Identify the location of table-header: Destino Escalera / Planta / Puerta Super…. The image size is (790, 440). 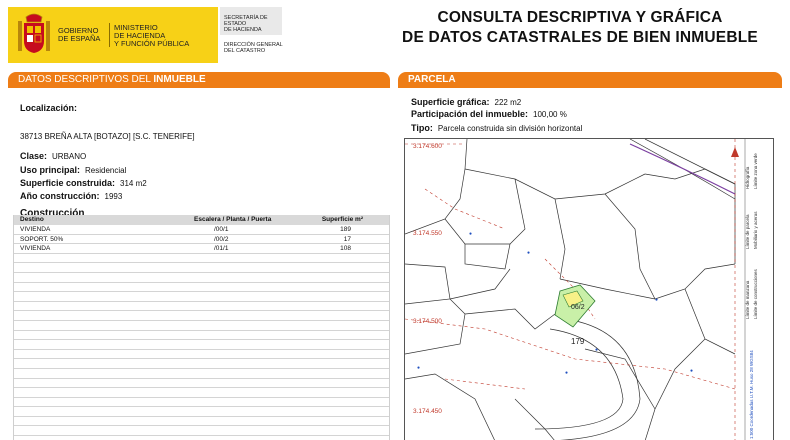
(201, 220).